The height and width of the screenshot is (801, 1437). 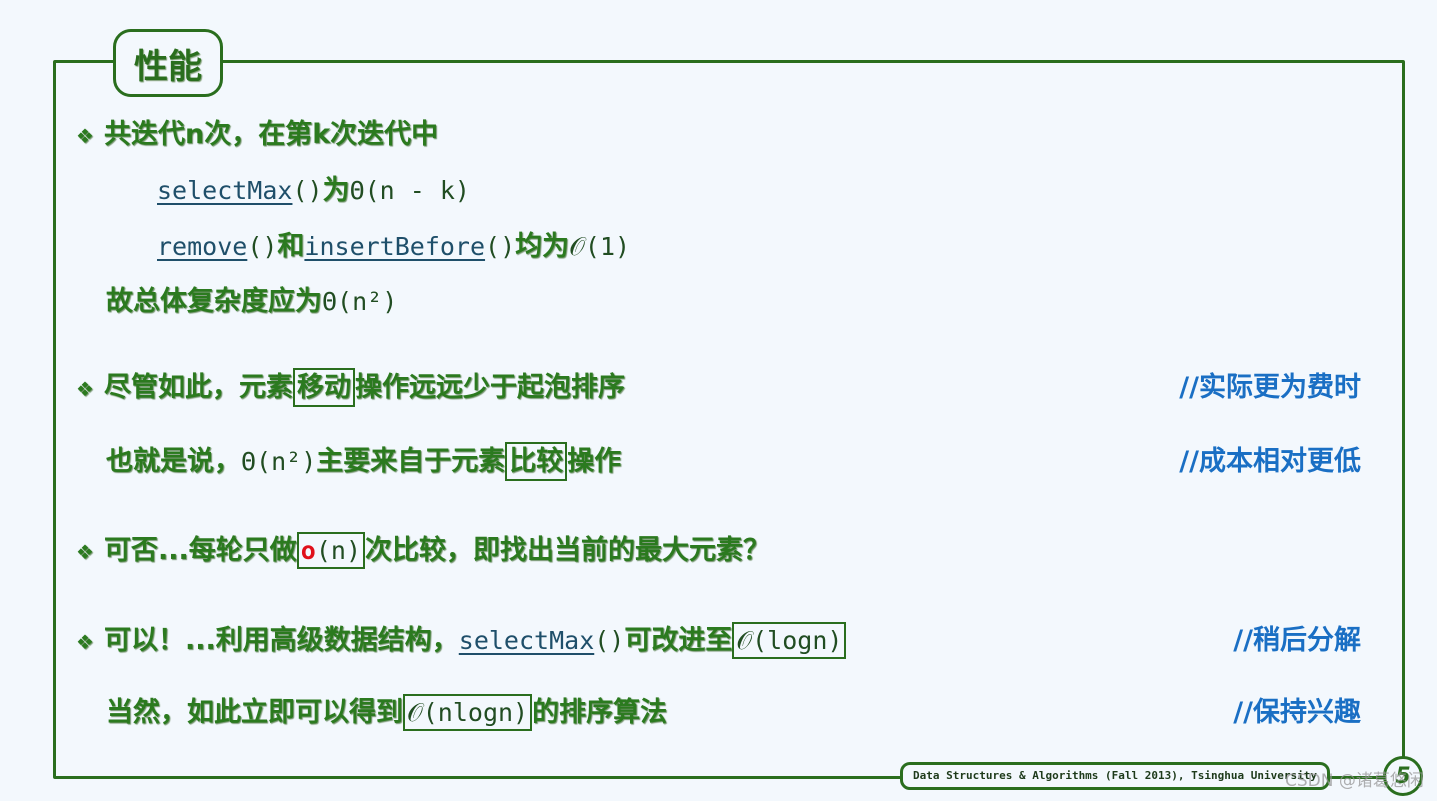 I want to click on slide-line: ❖ 共迭代n次，在第k次迭代中, so click(x=257, y=135).